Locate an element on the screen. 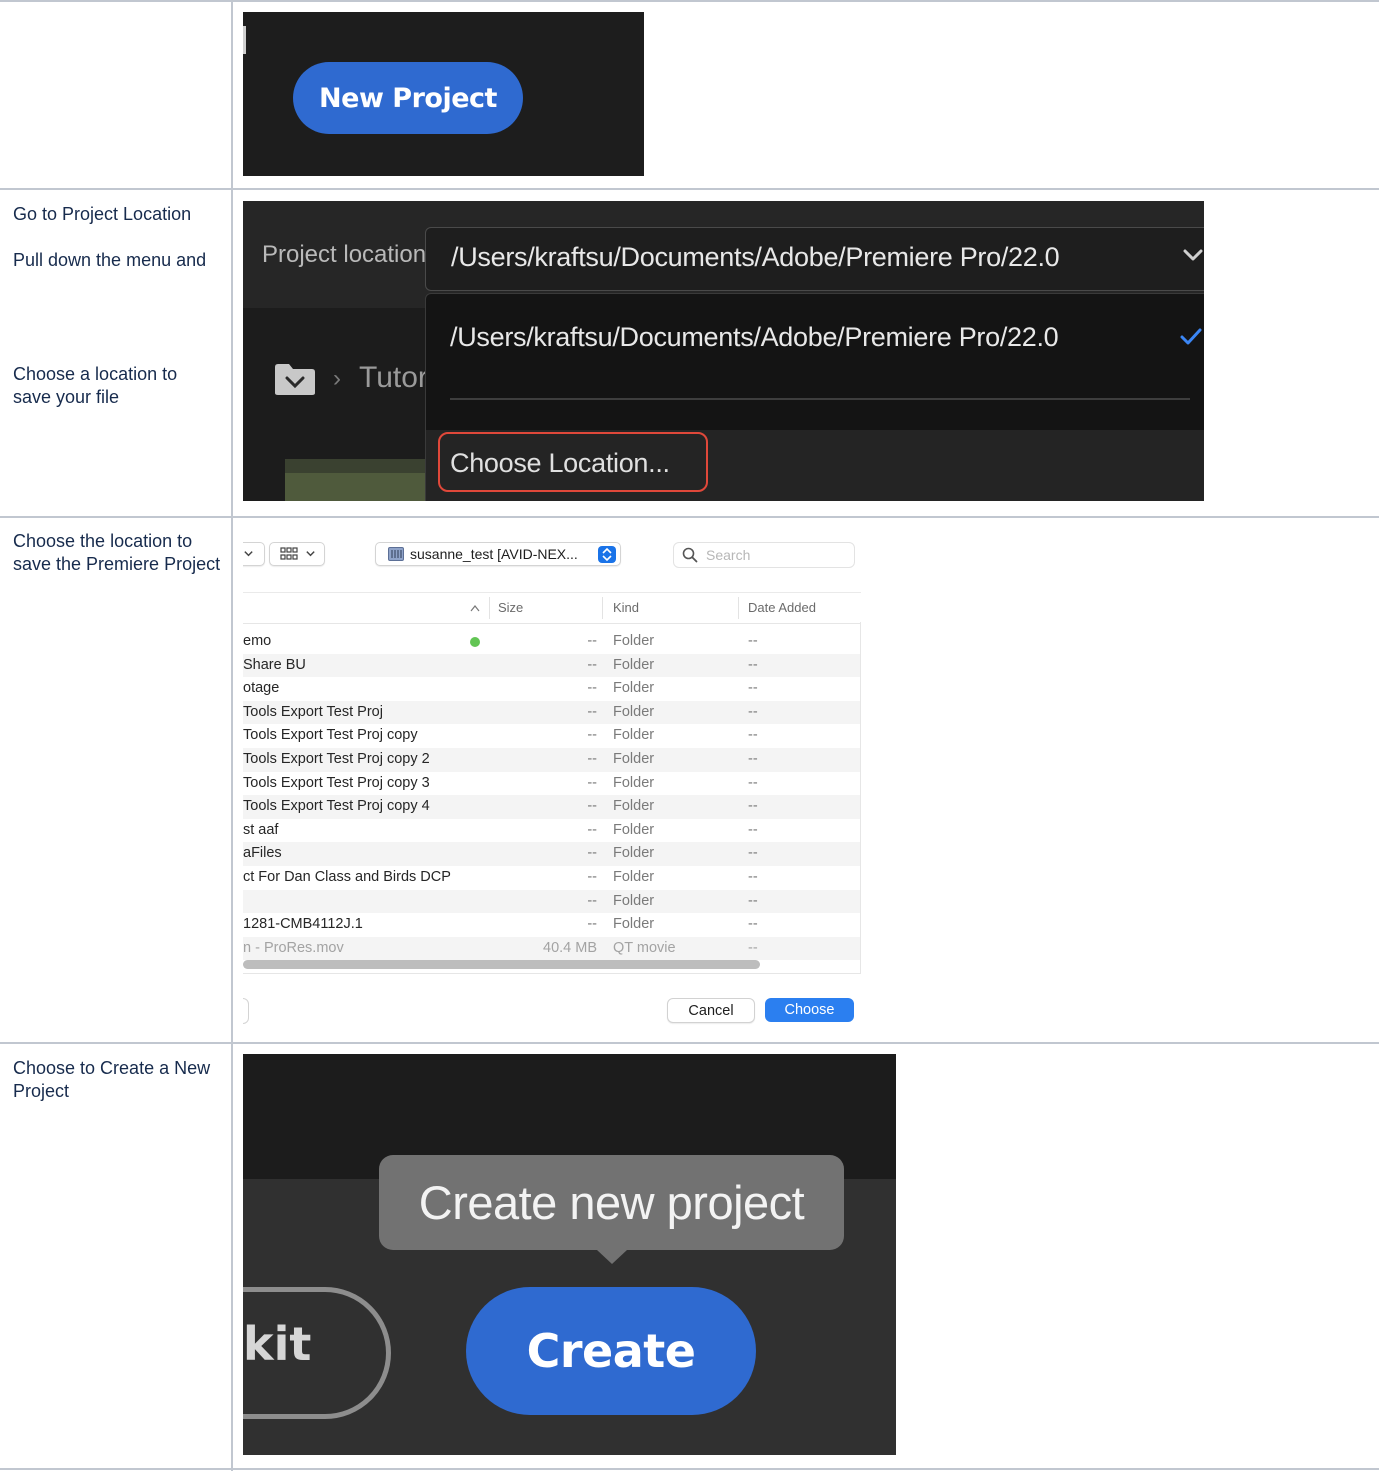  file-kind: QT movie is located at coordinates (644, 947).